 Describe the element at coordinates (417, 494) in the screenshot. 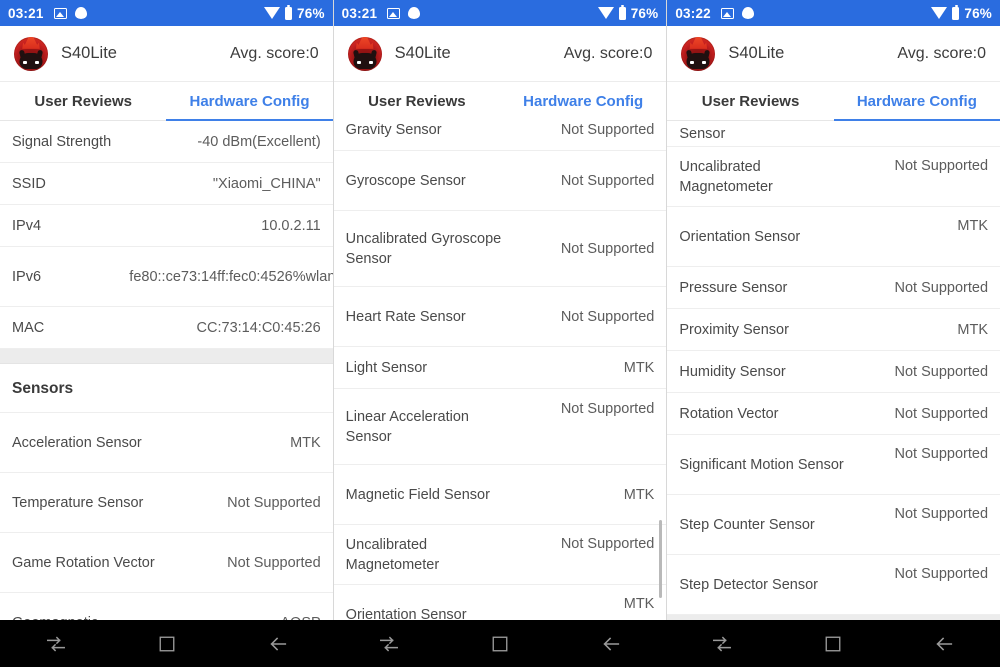

I see `row-key: Magnetic Field Sensor` at that location.